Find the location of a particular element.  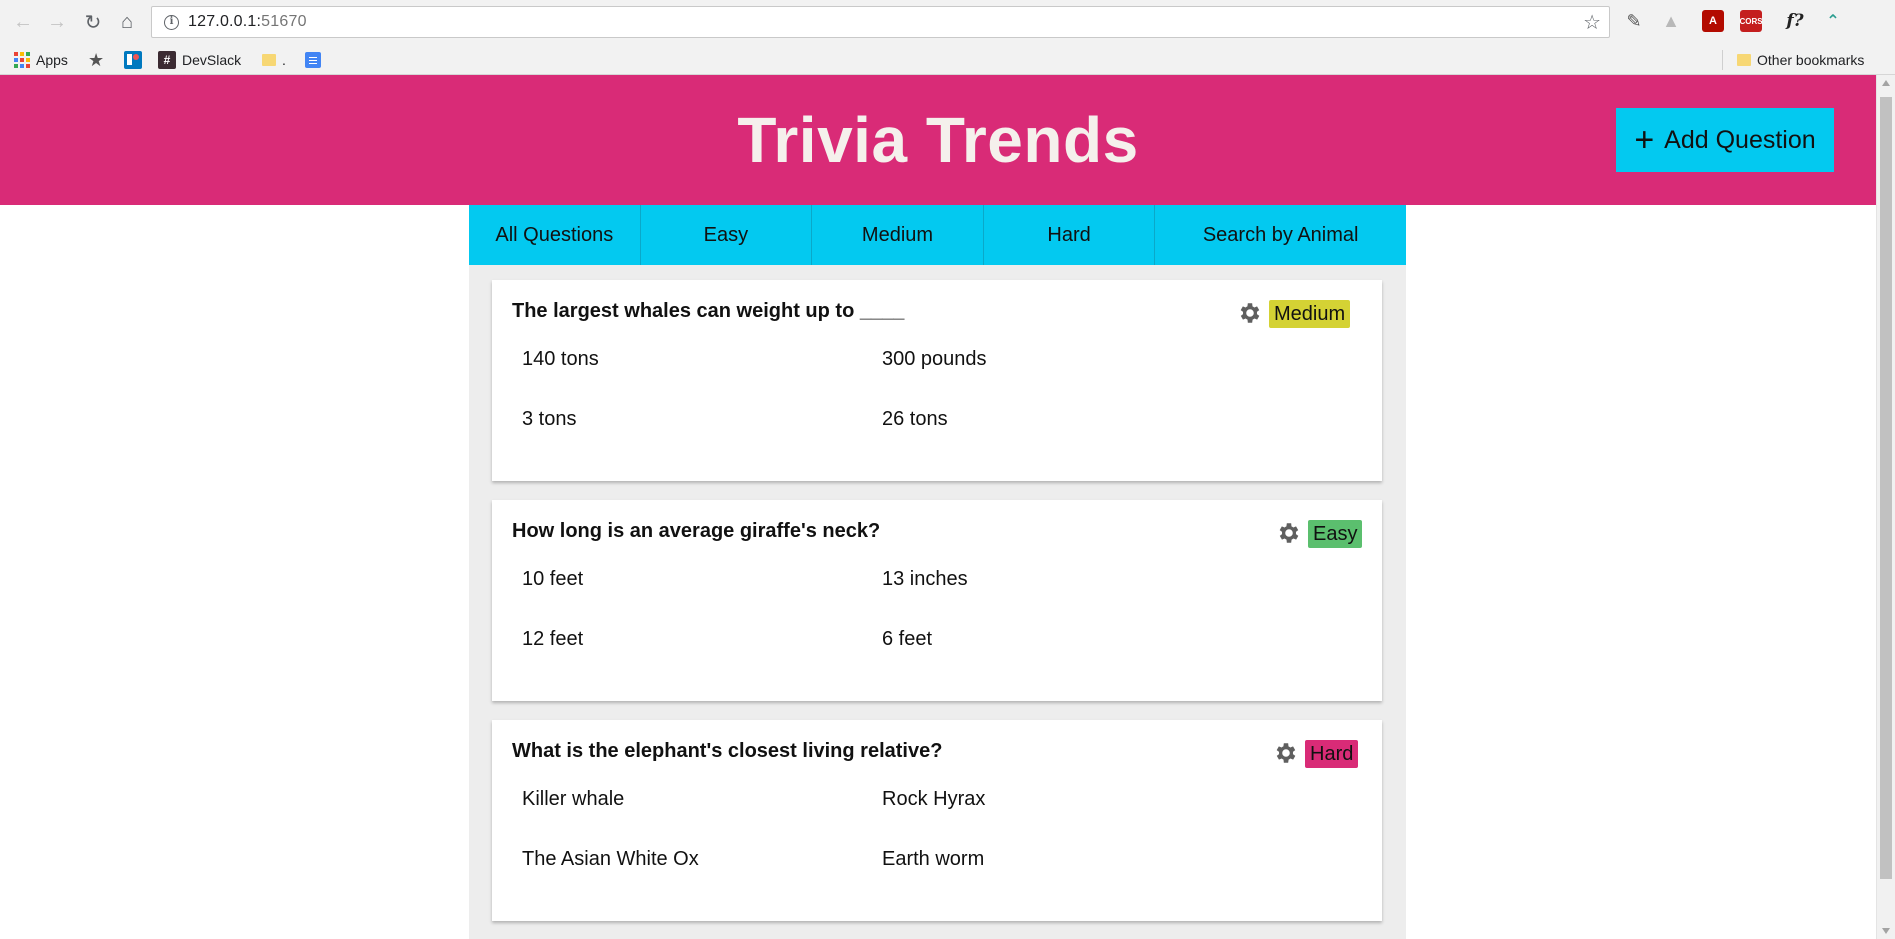

scroll-up-arrow-icon is located at coordinates (1886, 83).